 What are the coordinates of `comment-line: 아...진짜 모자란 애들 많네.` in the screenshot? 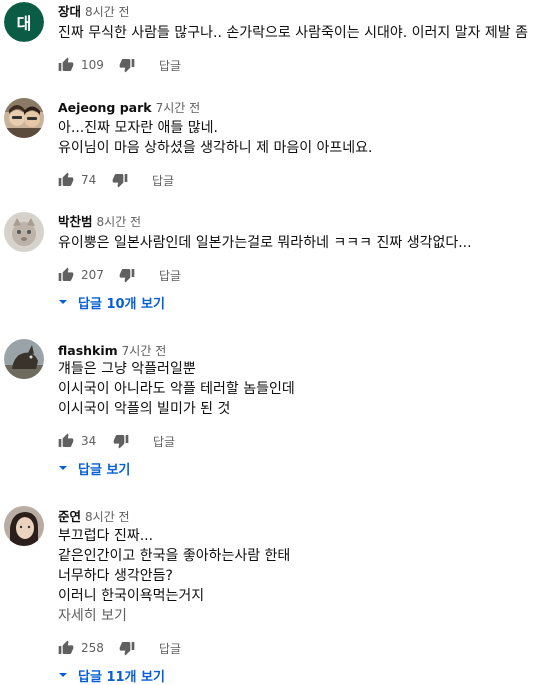 It's located at (138, 128).